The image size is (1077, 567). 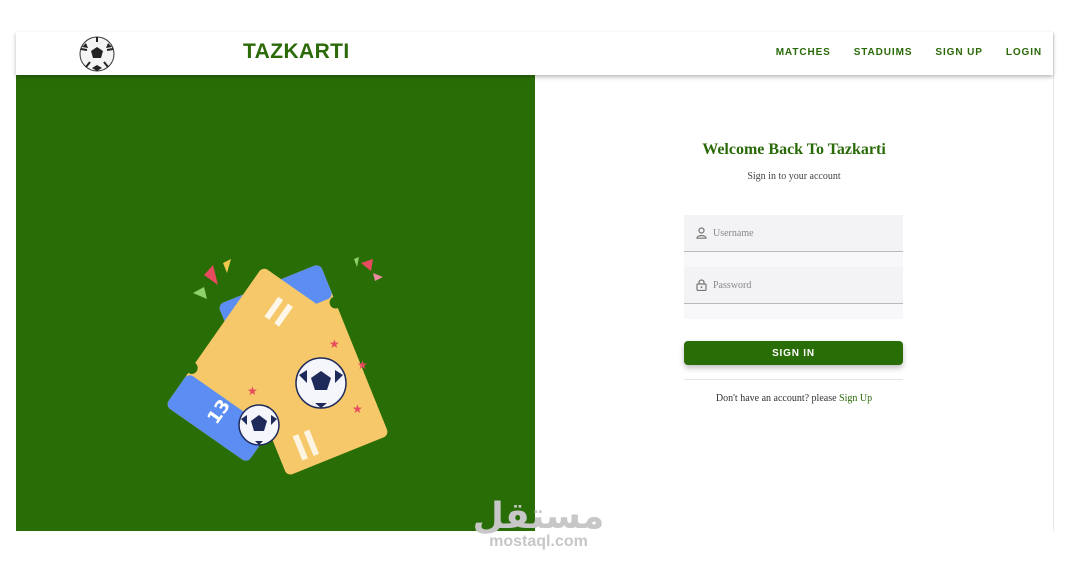 I want to click on soccer-ball-large-icon, so click(x=321, y=383).